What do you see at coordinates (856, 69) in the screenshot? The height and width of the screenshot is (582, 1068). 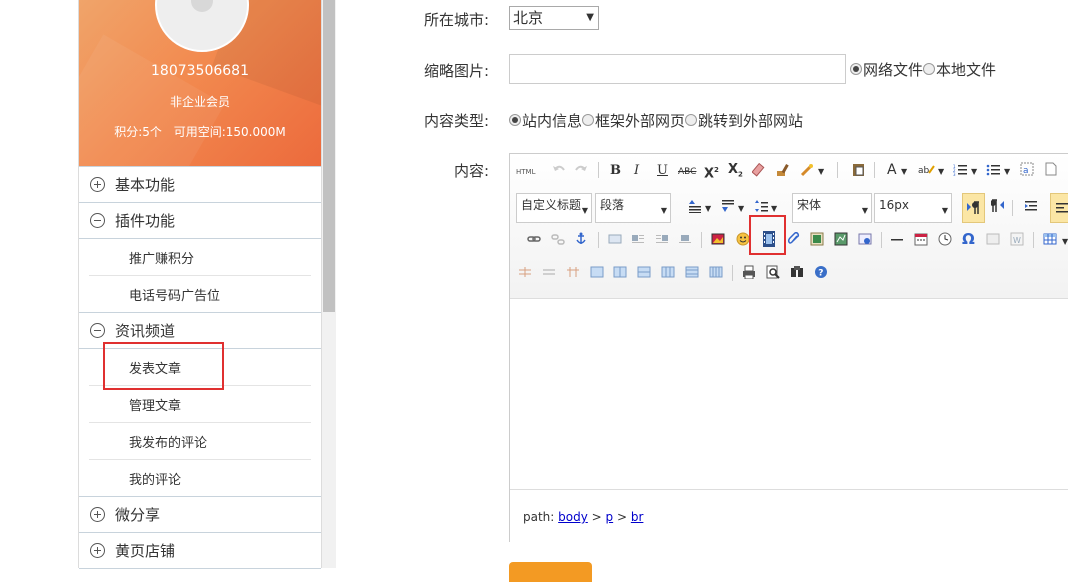 I see `radio-network-file` at bounding box center [856, 69].